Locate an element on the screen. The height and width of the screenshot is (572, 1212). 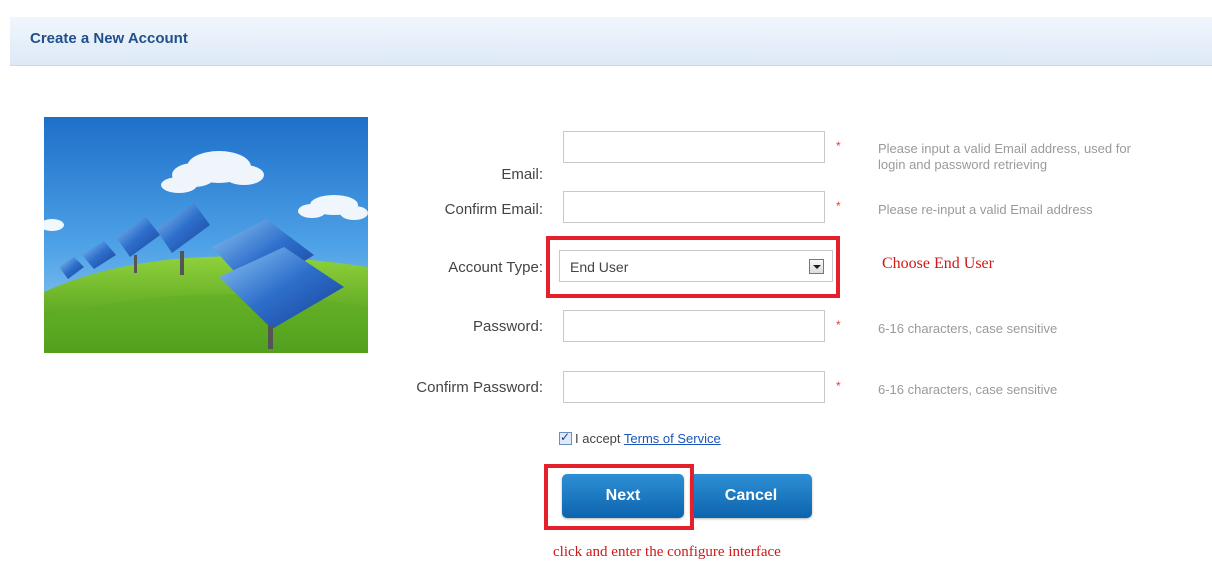
solar-panels-image is located at coordinates (206, 235).